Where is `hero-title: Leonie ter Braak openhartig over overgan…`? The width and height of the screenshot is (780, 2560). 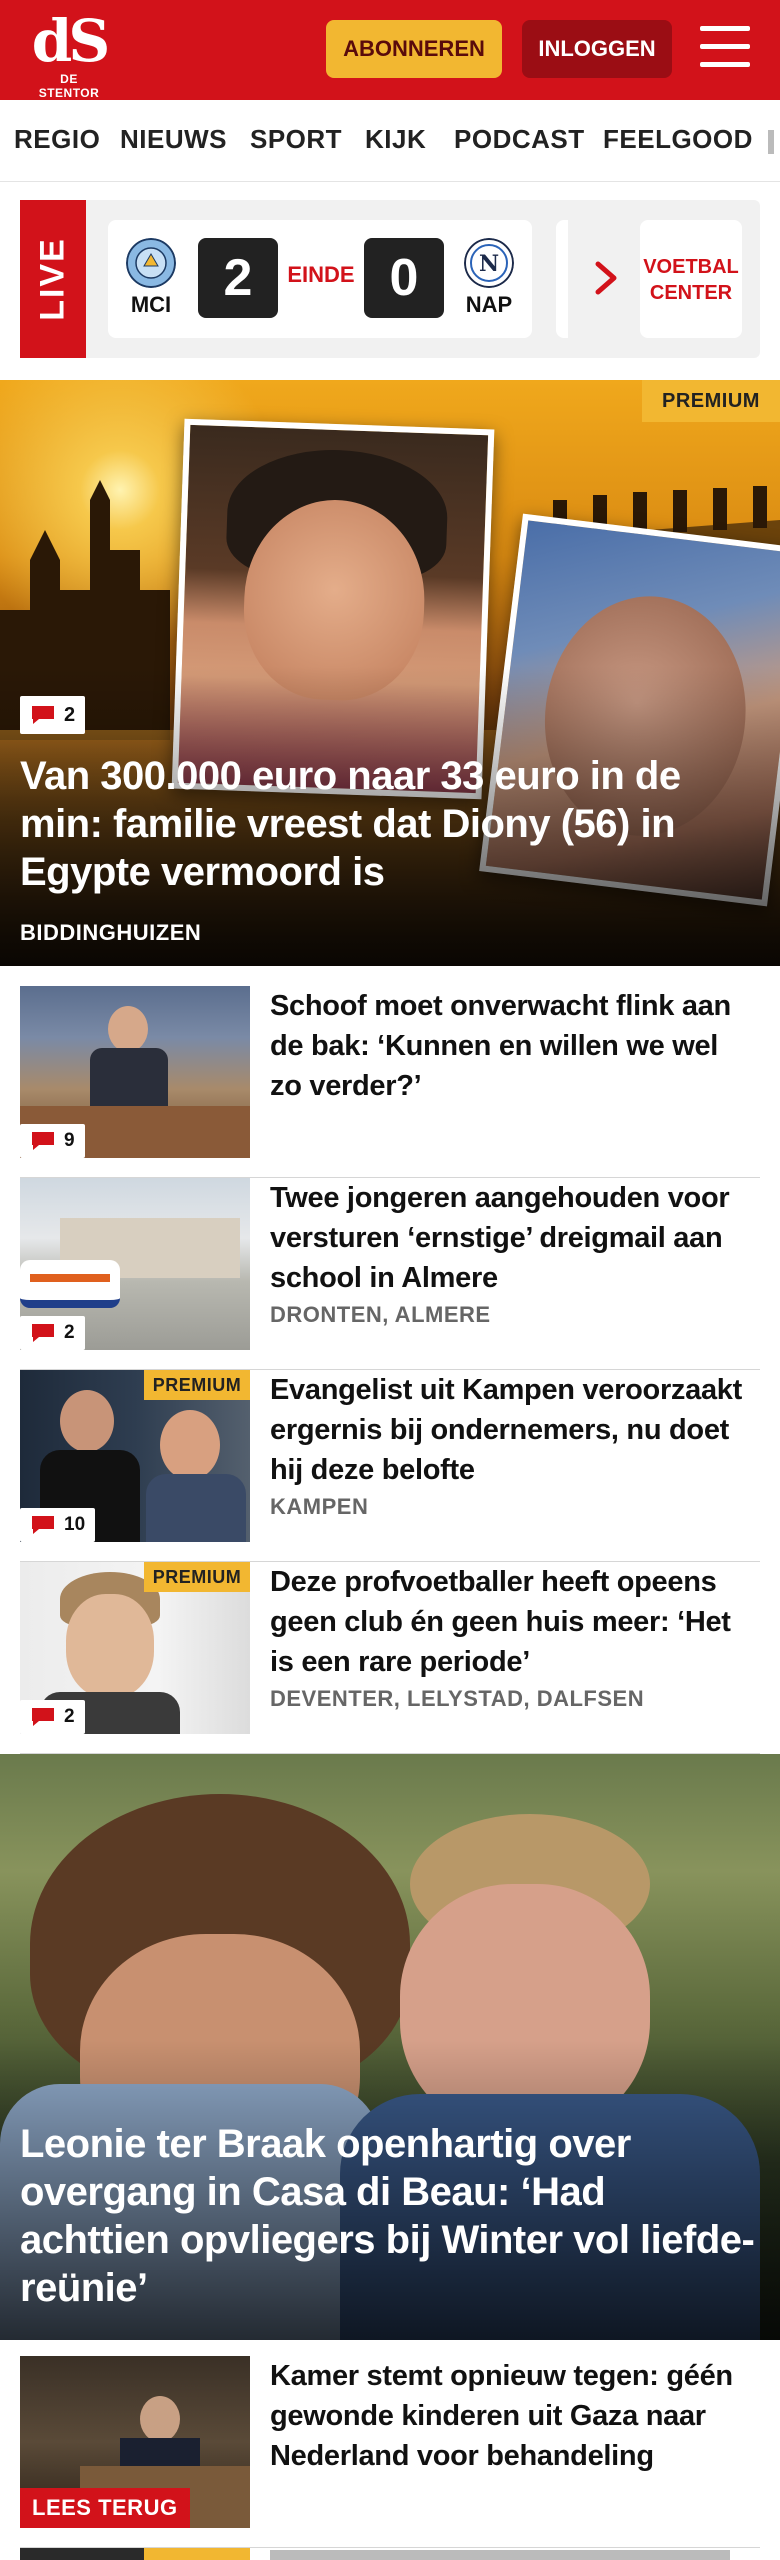 hero-title: Leonie ter Braak openhartig over overgan… is located at coordinates (390, 2216).